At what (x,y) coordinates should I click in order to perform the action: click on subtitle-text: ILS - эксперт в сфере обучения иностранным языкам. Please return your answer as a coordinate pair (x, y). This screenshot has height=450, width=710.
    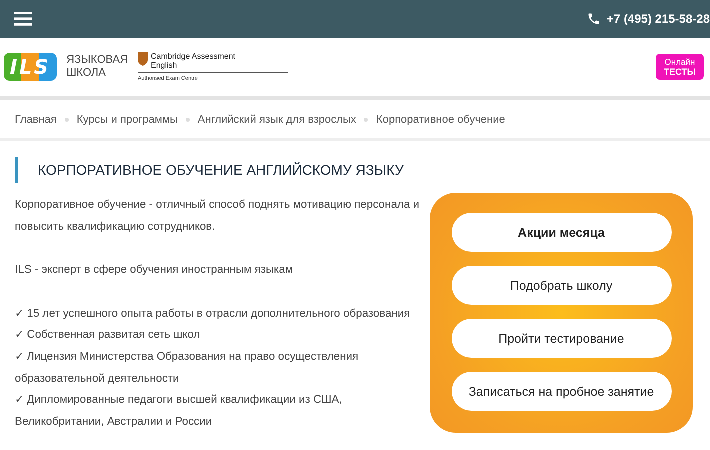
    Looking at the image, I should click on (154, 270).